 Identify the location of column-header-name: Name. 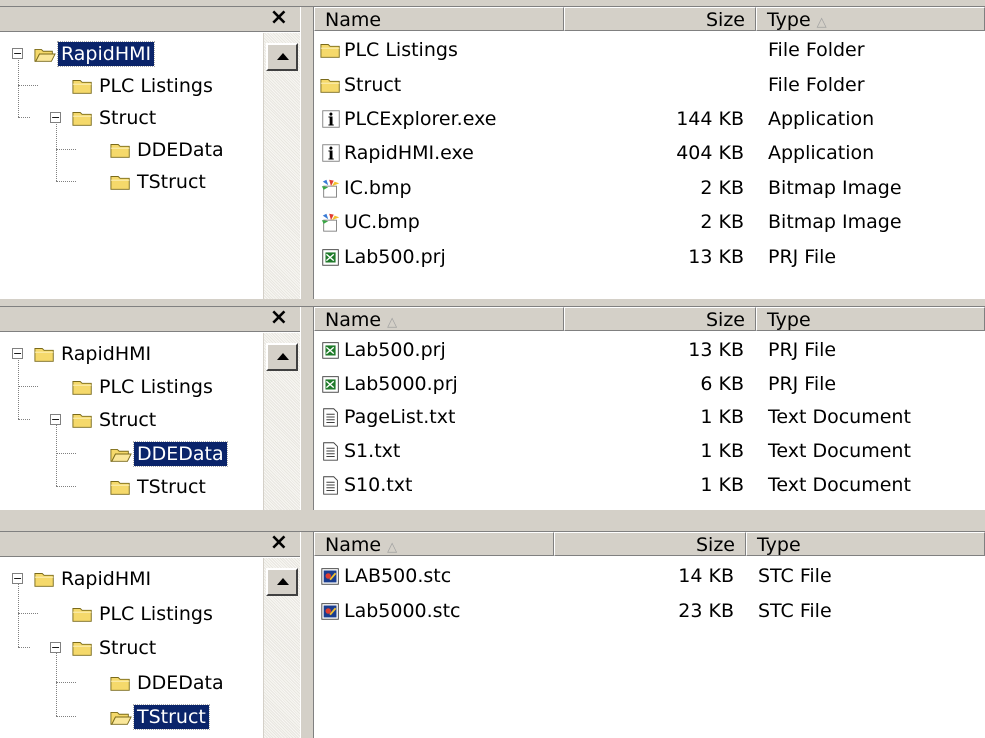
(439, 19).